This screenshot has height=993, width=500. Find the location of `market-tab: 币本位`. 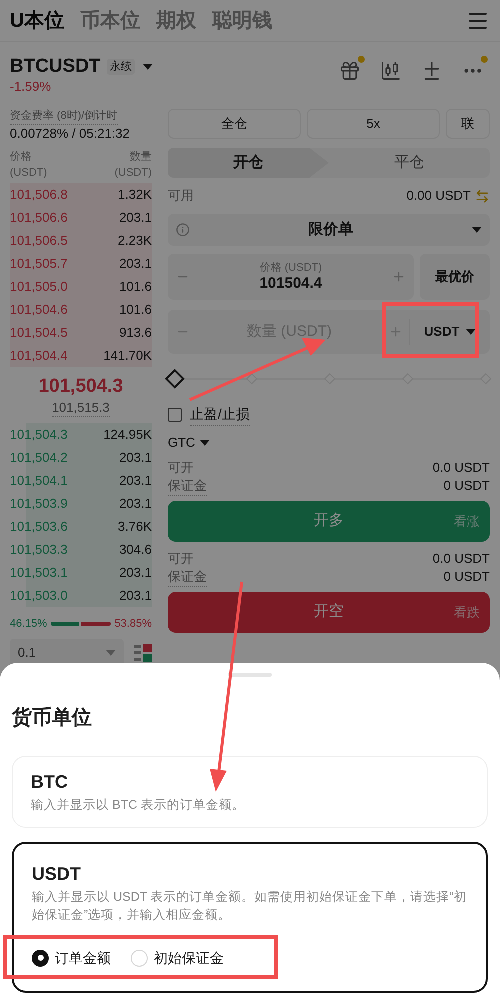

market-tab: 币本位 is located at coordinates (110, 21).